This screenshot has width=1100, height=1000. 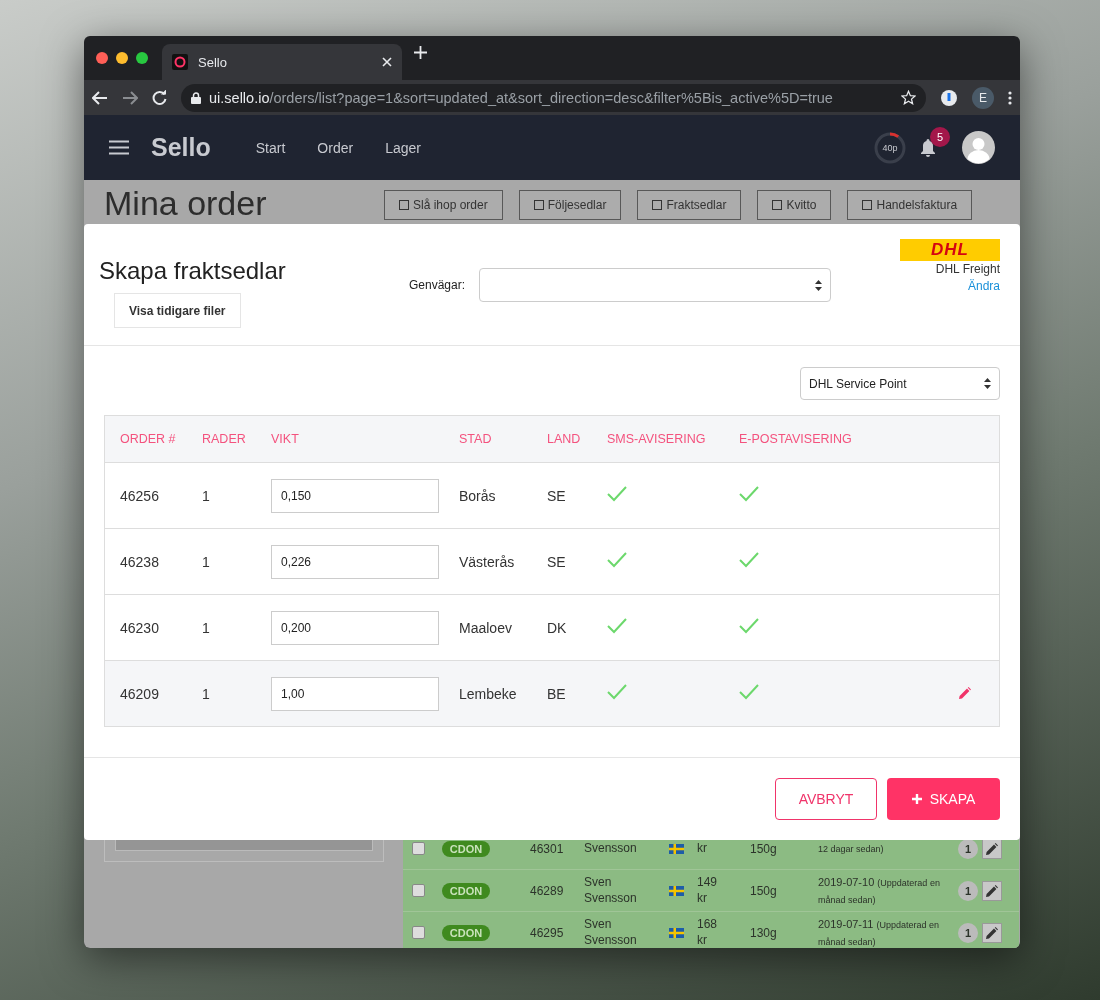 I want to click on toolbar-button: Slå ihop order, so click(x=443, y=205).